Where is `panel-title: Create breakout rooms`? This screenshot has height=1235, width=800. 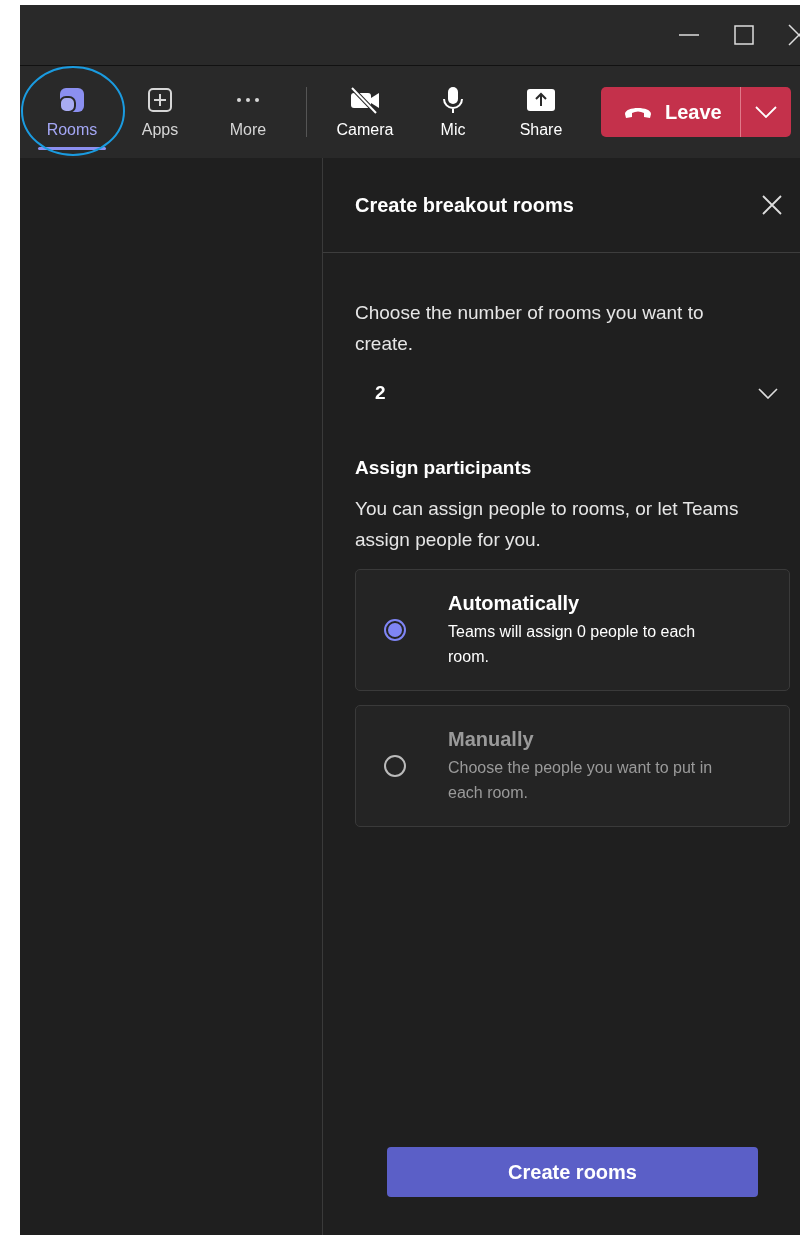
panel-title: Create breakout rooms is located at coordinates (464, 205).